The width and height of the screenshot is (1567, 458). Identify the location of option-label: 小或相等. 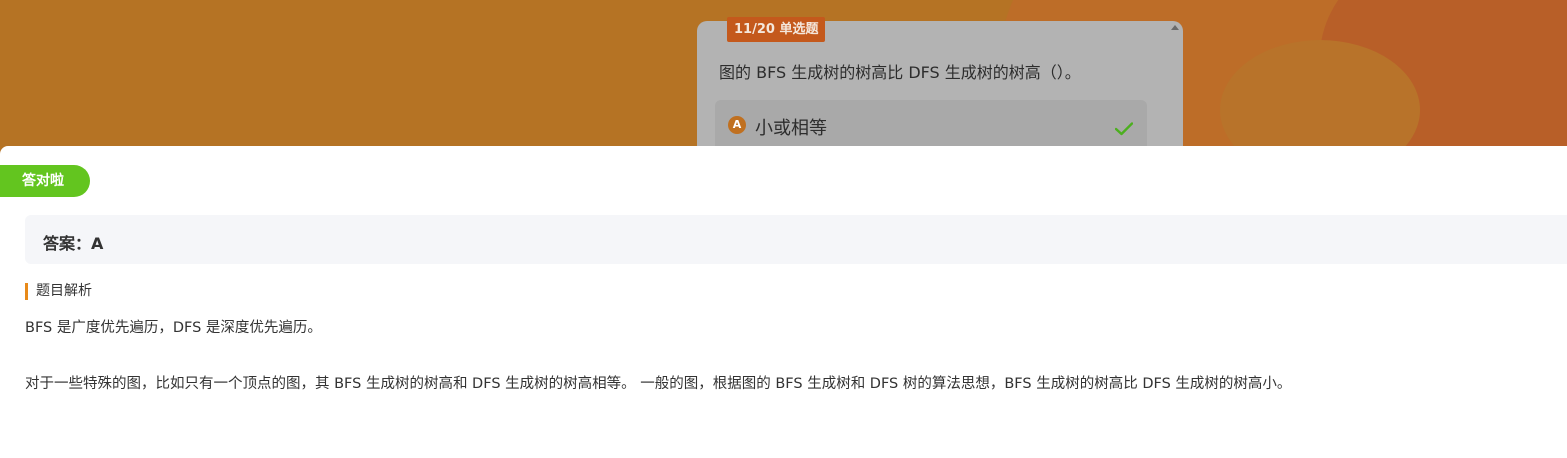
(791, 128).